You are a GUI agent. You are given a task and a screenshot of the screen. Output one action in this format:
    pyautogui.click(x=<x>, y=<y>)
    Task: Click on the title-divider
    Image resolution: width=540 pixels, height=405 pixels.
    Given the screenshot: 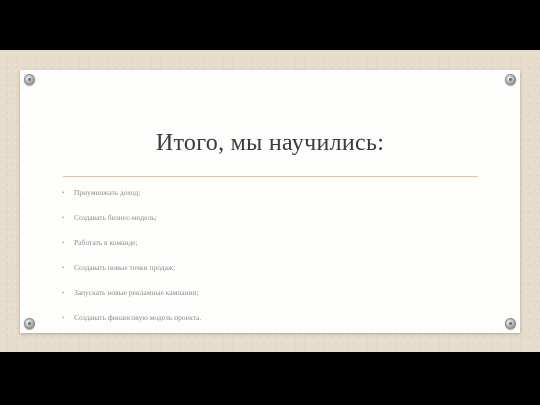 What is the action you would take?
    pyautogui.click(x=270, y=176)
    